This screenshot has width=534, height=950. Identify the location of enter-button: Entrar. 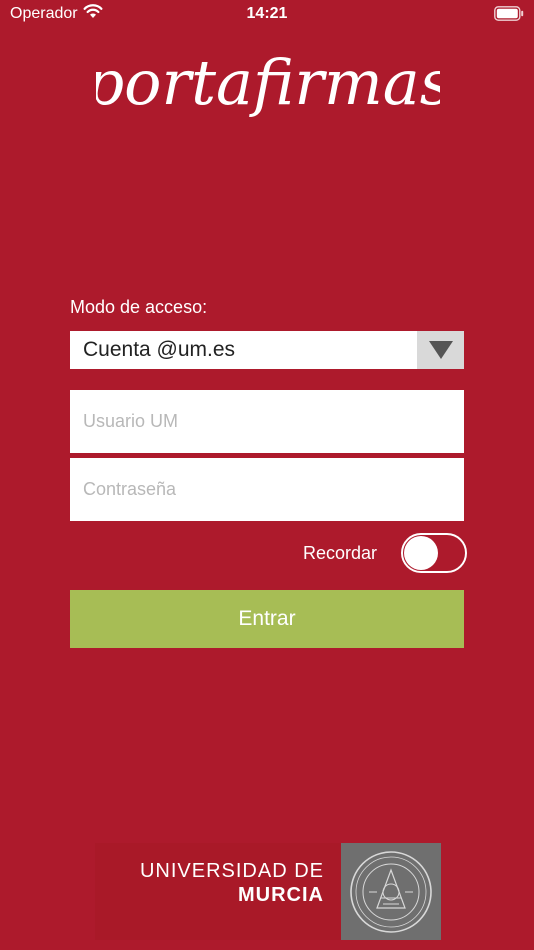
(267, 619).